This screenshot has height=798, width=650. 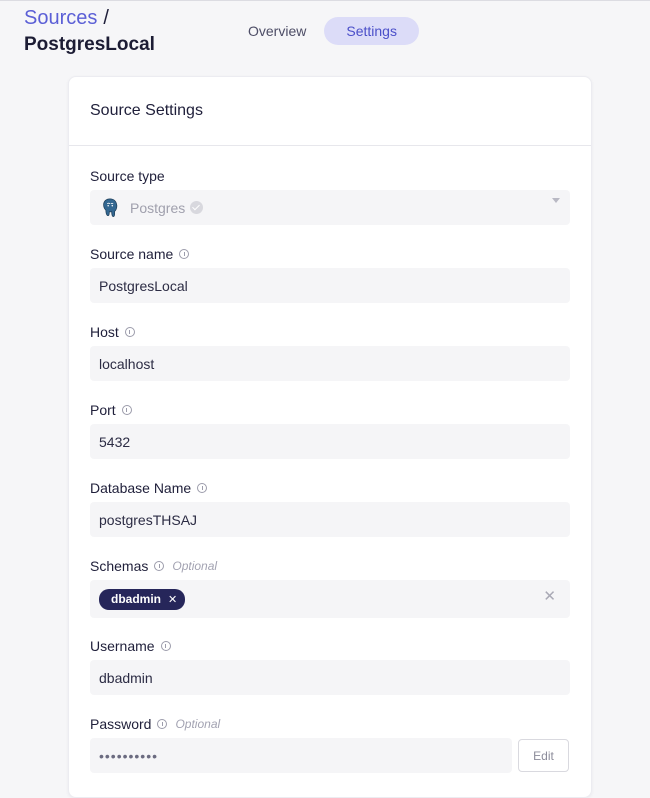 What do you see at coordinates (330, 207) in the screenshot?
I see `source-type-select: Postgres` at bounding box center [330, 207].